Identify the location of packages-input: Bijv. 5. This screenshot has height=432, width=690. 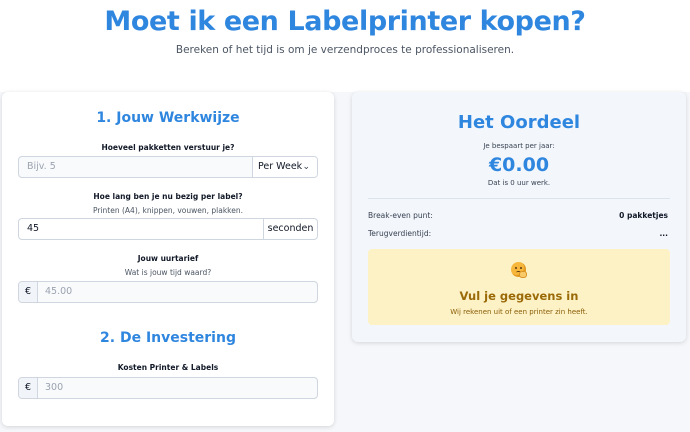
(41, 167).